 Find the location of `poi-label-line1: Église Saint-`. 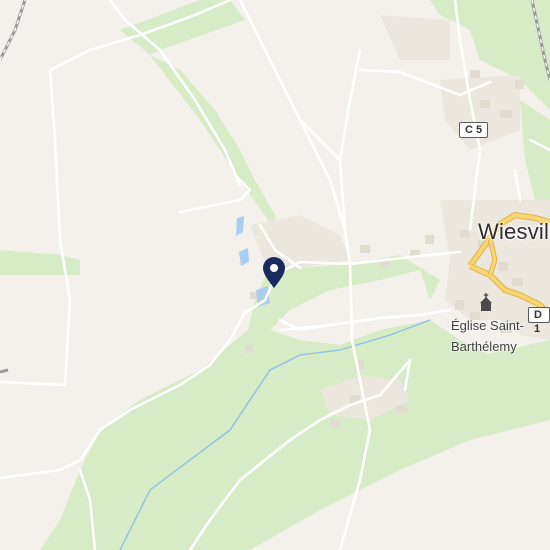

poi-label-line1: Église Saint- is located at coordinates (487, 325).